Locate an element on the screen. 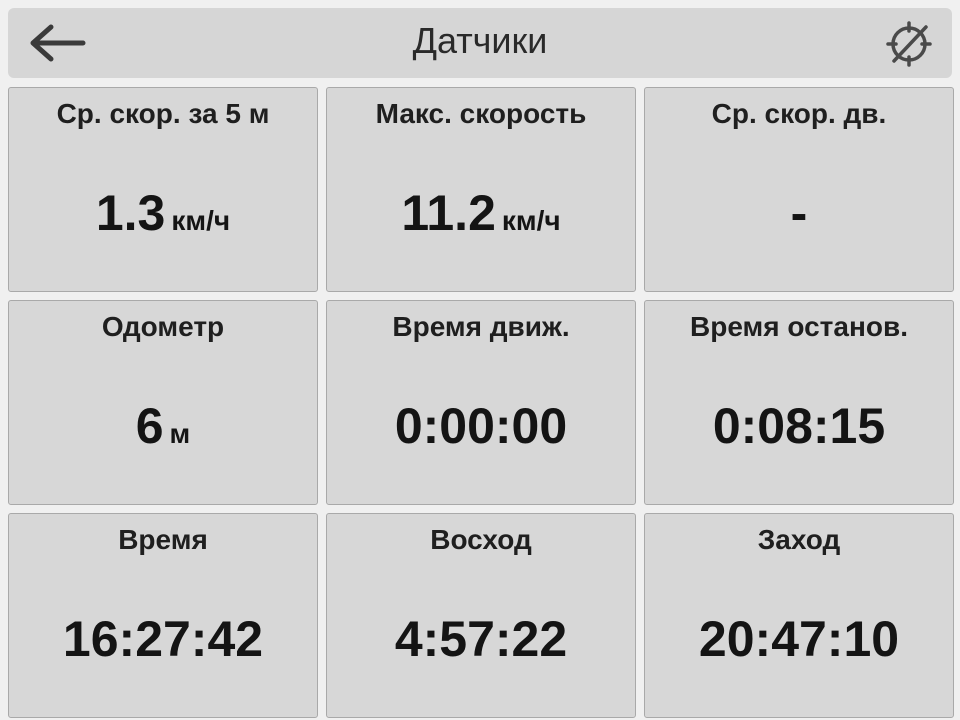  sensor-value-number: 1.3 is located at coordinates (130, 213).